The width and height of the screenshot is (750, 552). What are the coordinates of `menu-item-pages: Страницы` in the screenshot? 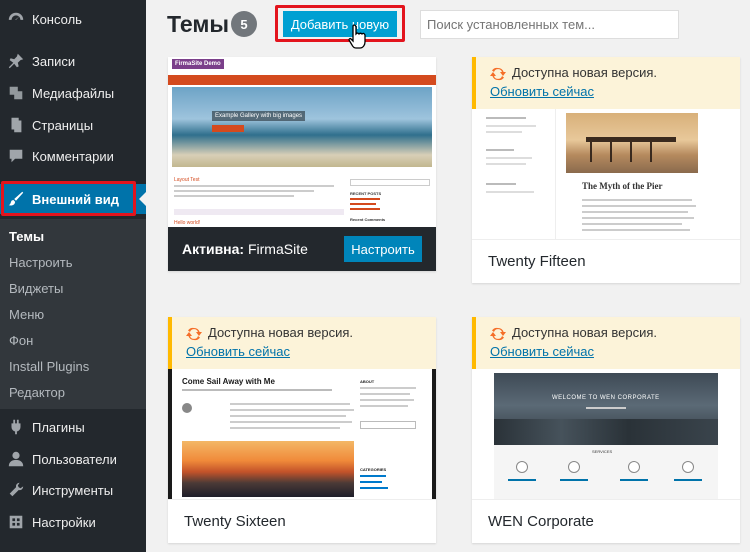 It's located at (73, 125).